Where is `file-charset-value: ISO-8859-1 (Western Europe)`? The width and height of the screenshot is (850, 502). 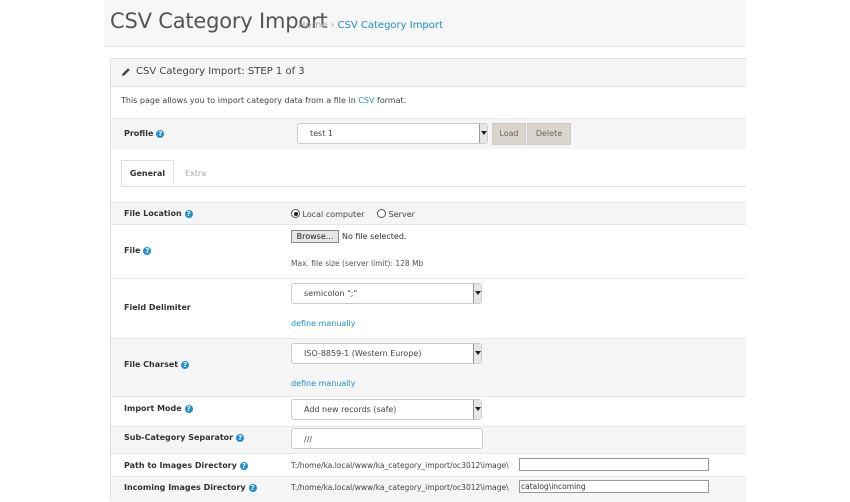
file-charset-value: ISO-8859-1 (Western Europe) is located at coordinates (363, 353).